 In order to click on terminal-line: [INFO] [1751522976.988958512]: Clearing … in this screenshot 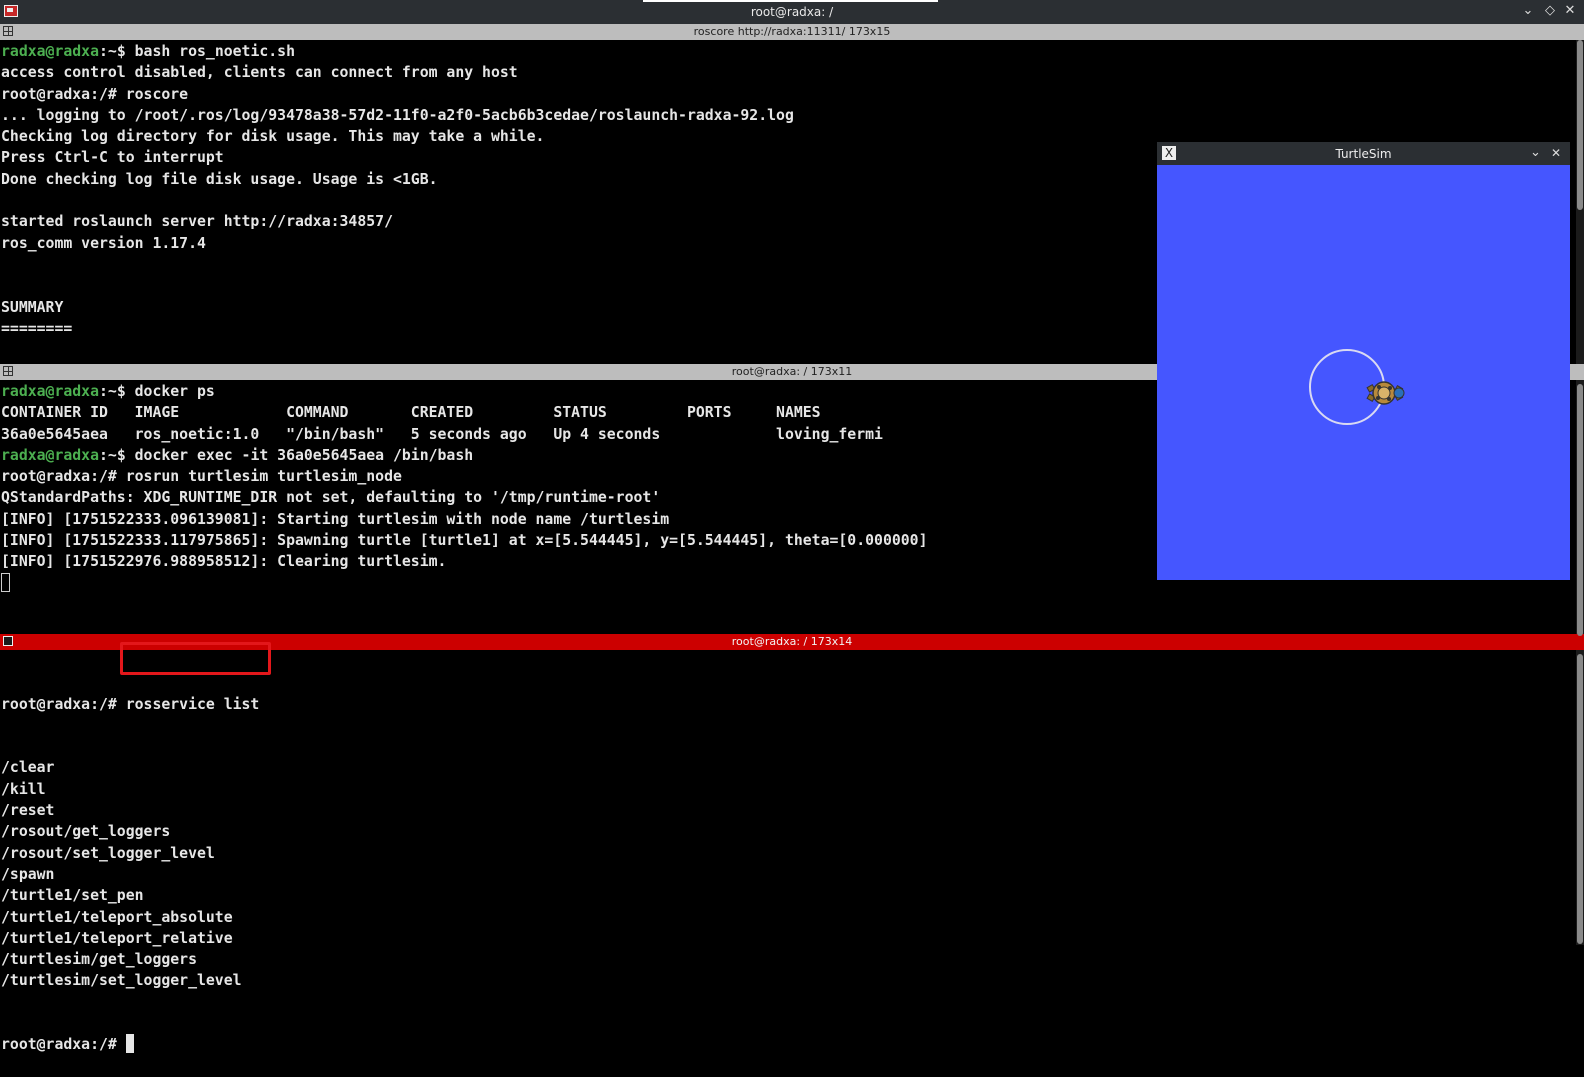, I will do `click(464, 561)`.